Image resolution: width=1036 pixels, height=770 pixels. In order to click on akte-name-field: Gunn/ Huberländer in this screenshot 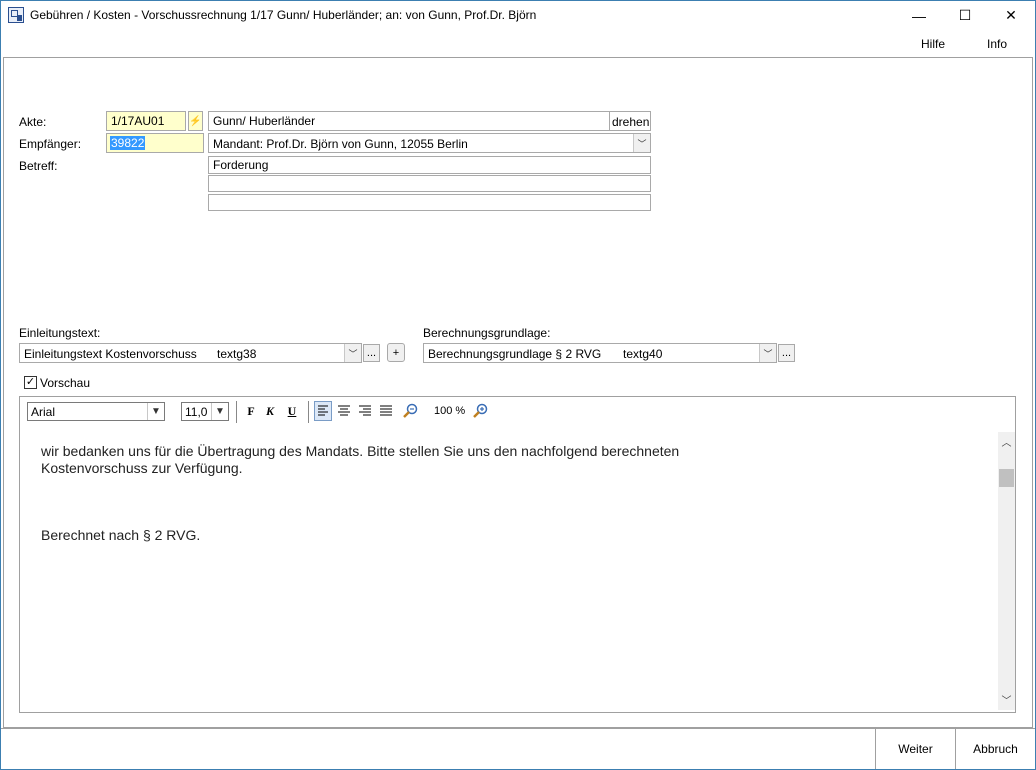, I will do `click(409, 121)`.